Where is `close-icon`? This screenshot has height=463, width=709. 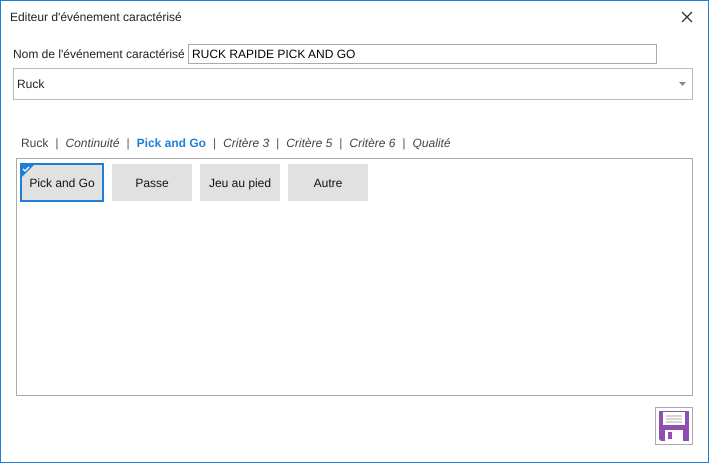
close-icon is located at coordinates (687, 17).